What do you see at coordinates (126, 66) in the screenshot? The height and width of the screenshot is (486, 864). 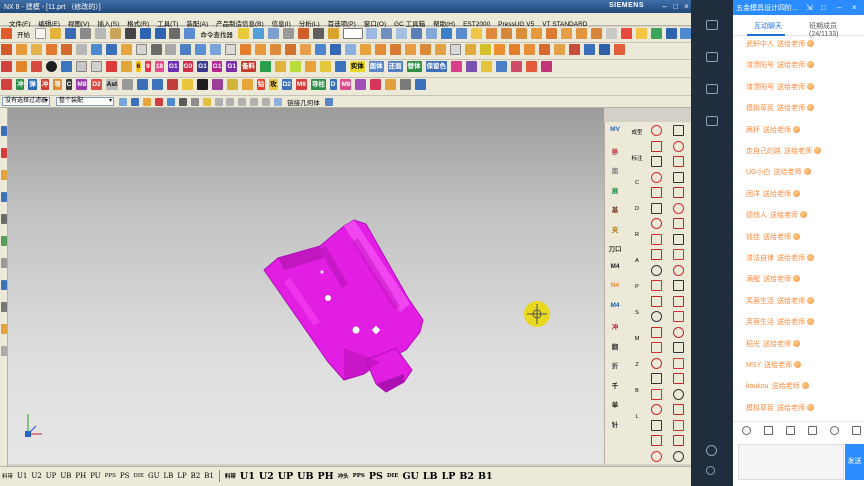 I see `louver-icon` at bounding box center [126, 66].